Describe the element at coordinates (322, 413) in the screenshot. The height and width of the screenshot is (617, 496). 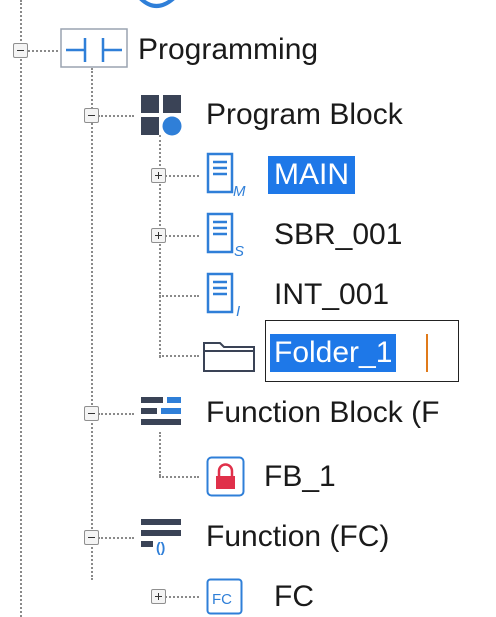
I see `tree-item-function-block: Function Block (F` at that location.